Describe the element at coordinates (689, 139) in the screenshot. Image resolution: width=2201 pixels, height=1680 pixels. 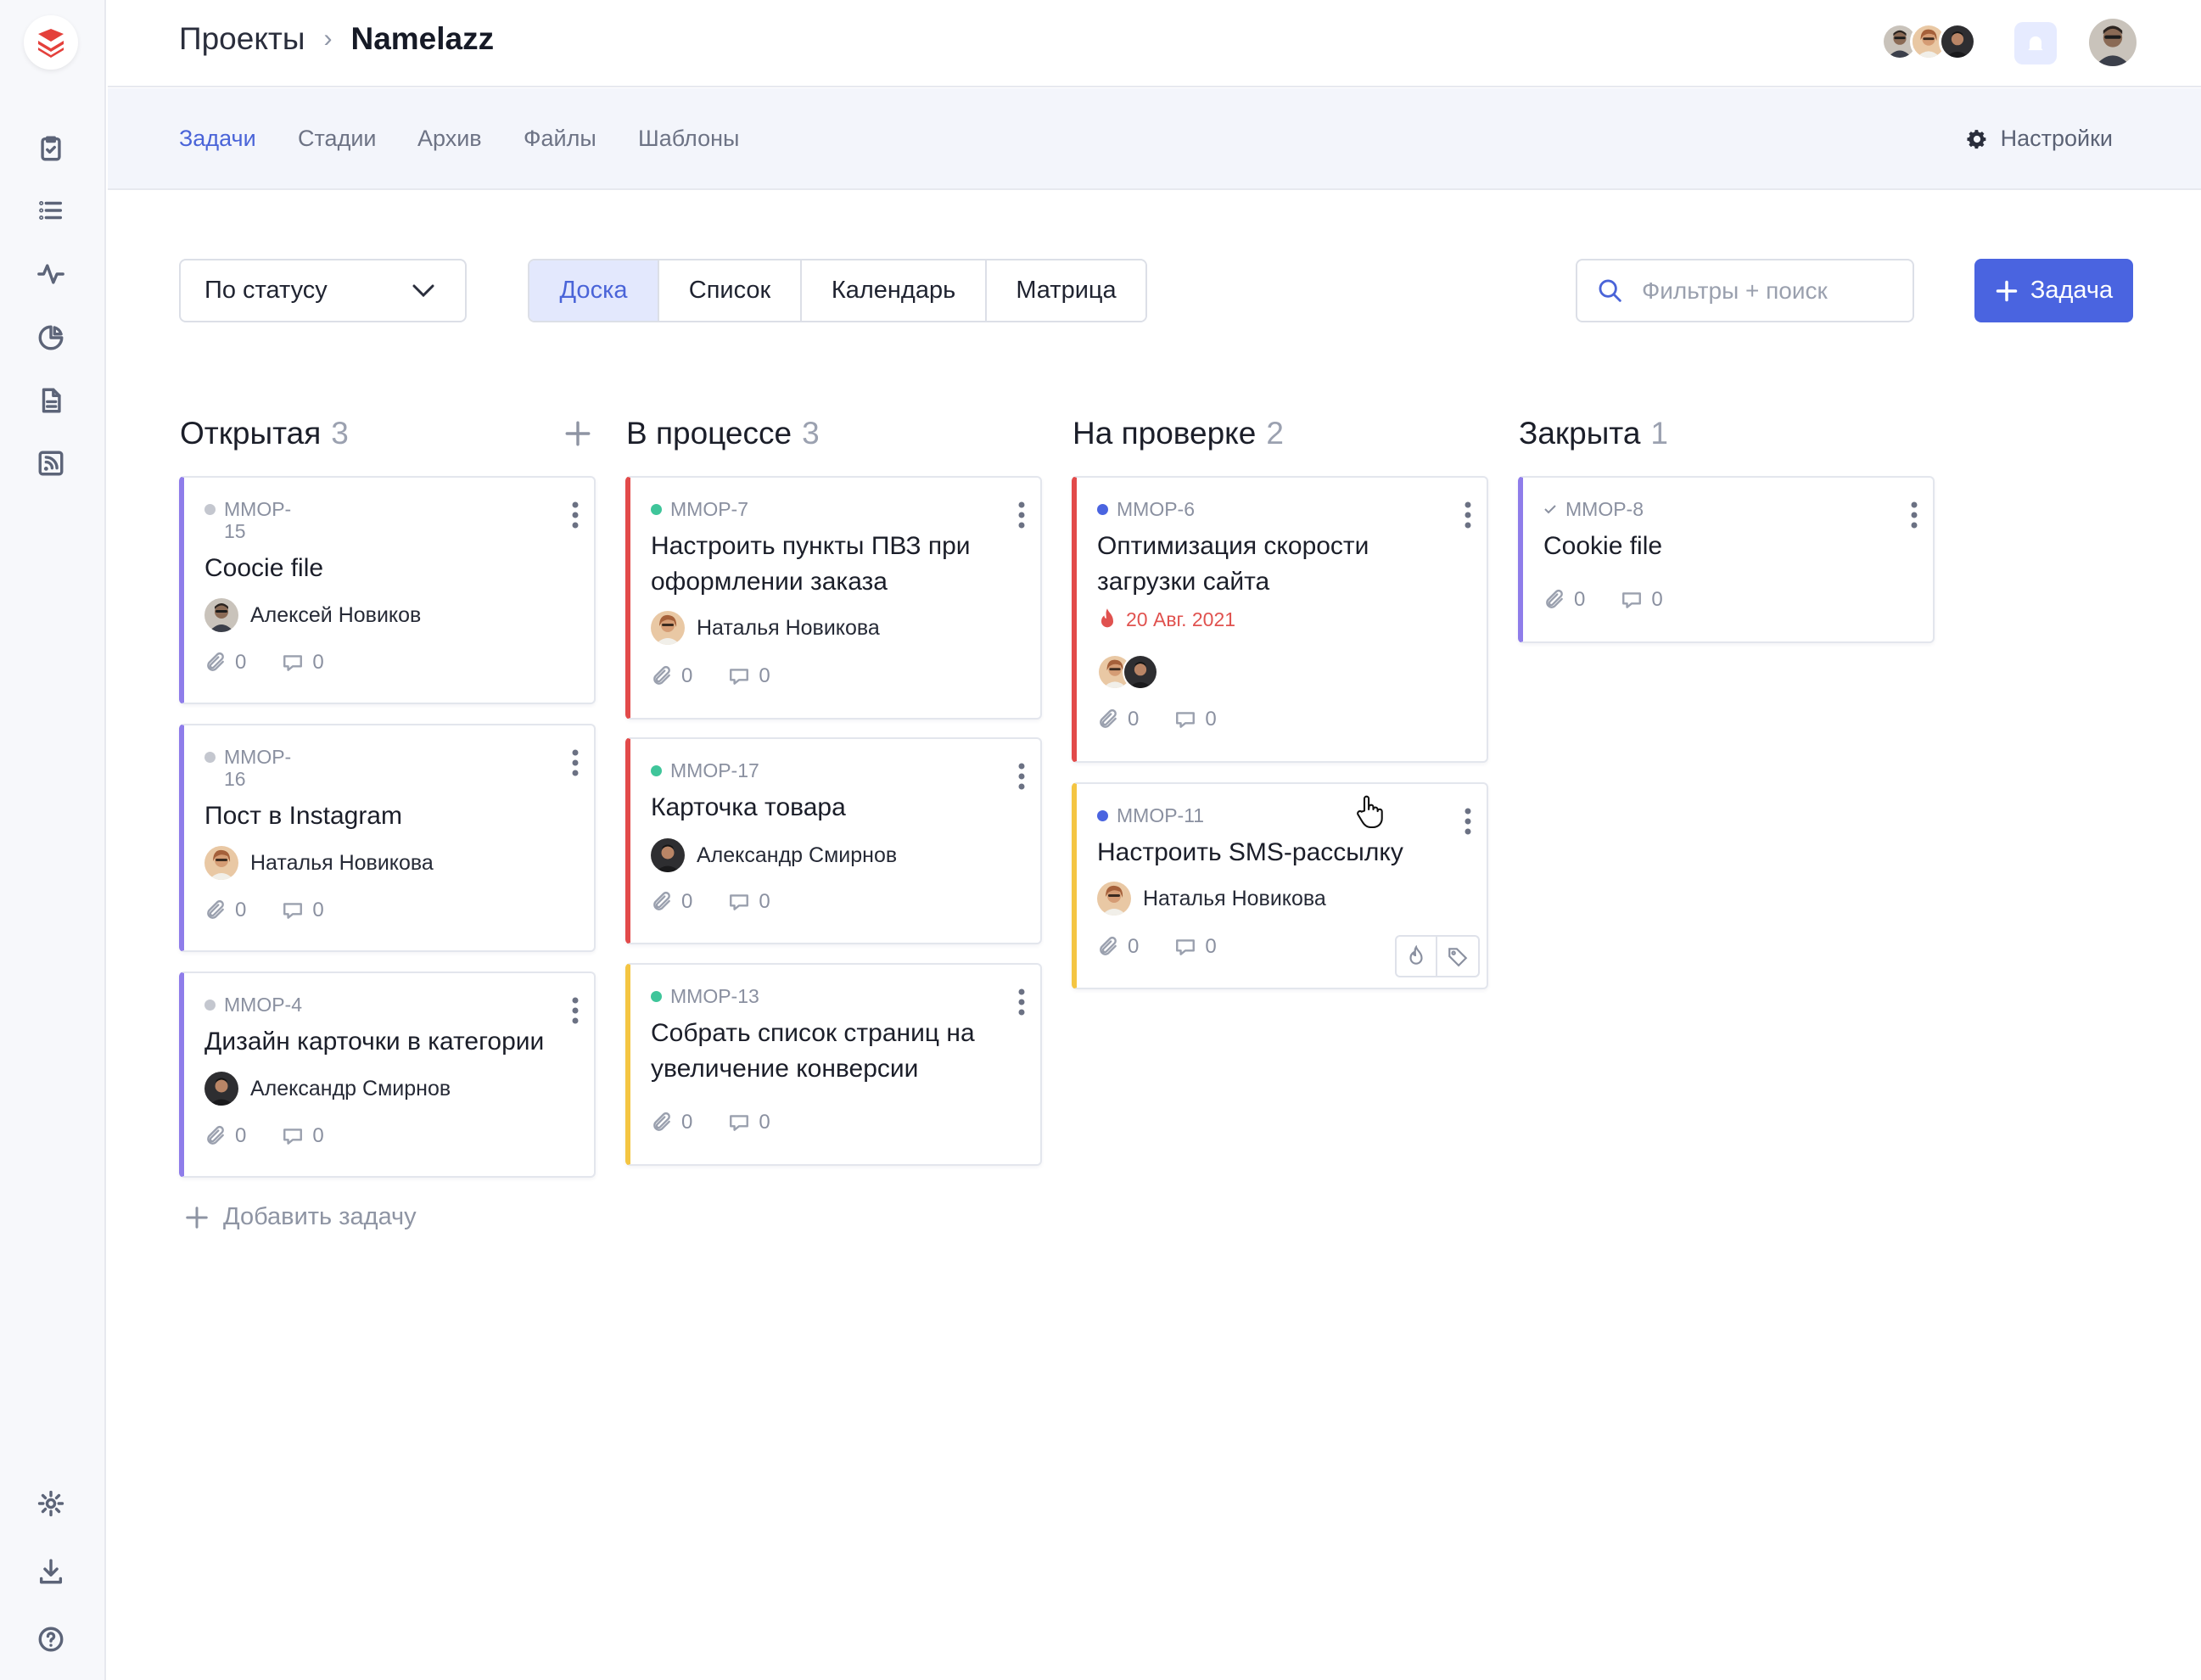
I see `tab-templates: Шаблоны` at that location.